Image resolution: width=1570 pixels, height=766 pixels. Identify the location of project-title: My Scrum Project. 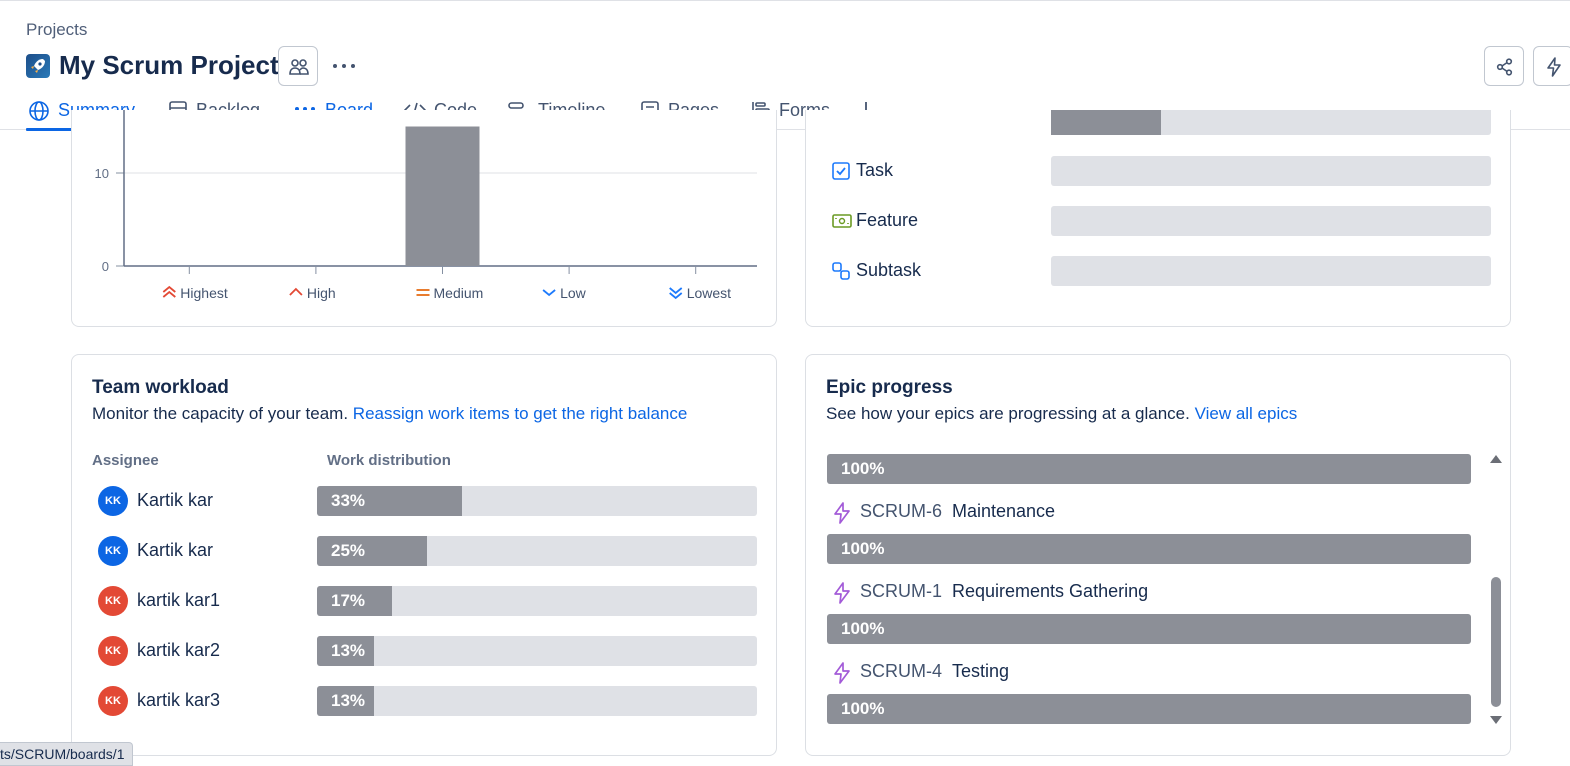
(169, 65).